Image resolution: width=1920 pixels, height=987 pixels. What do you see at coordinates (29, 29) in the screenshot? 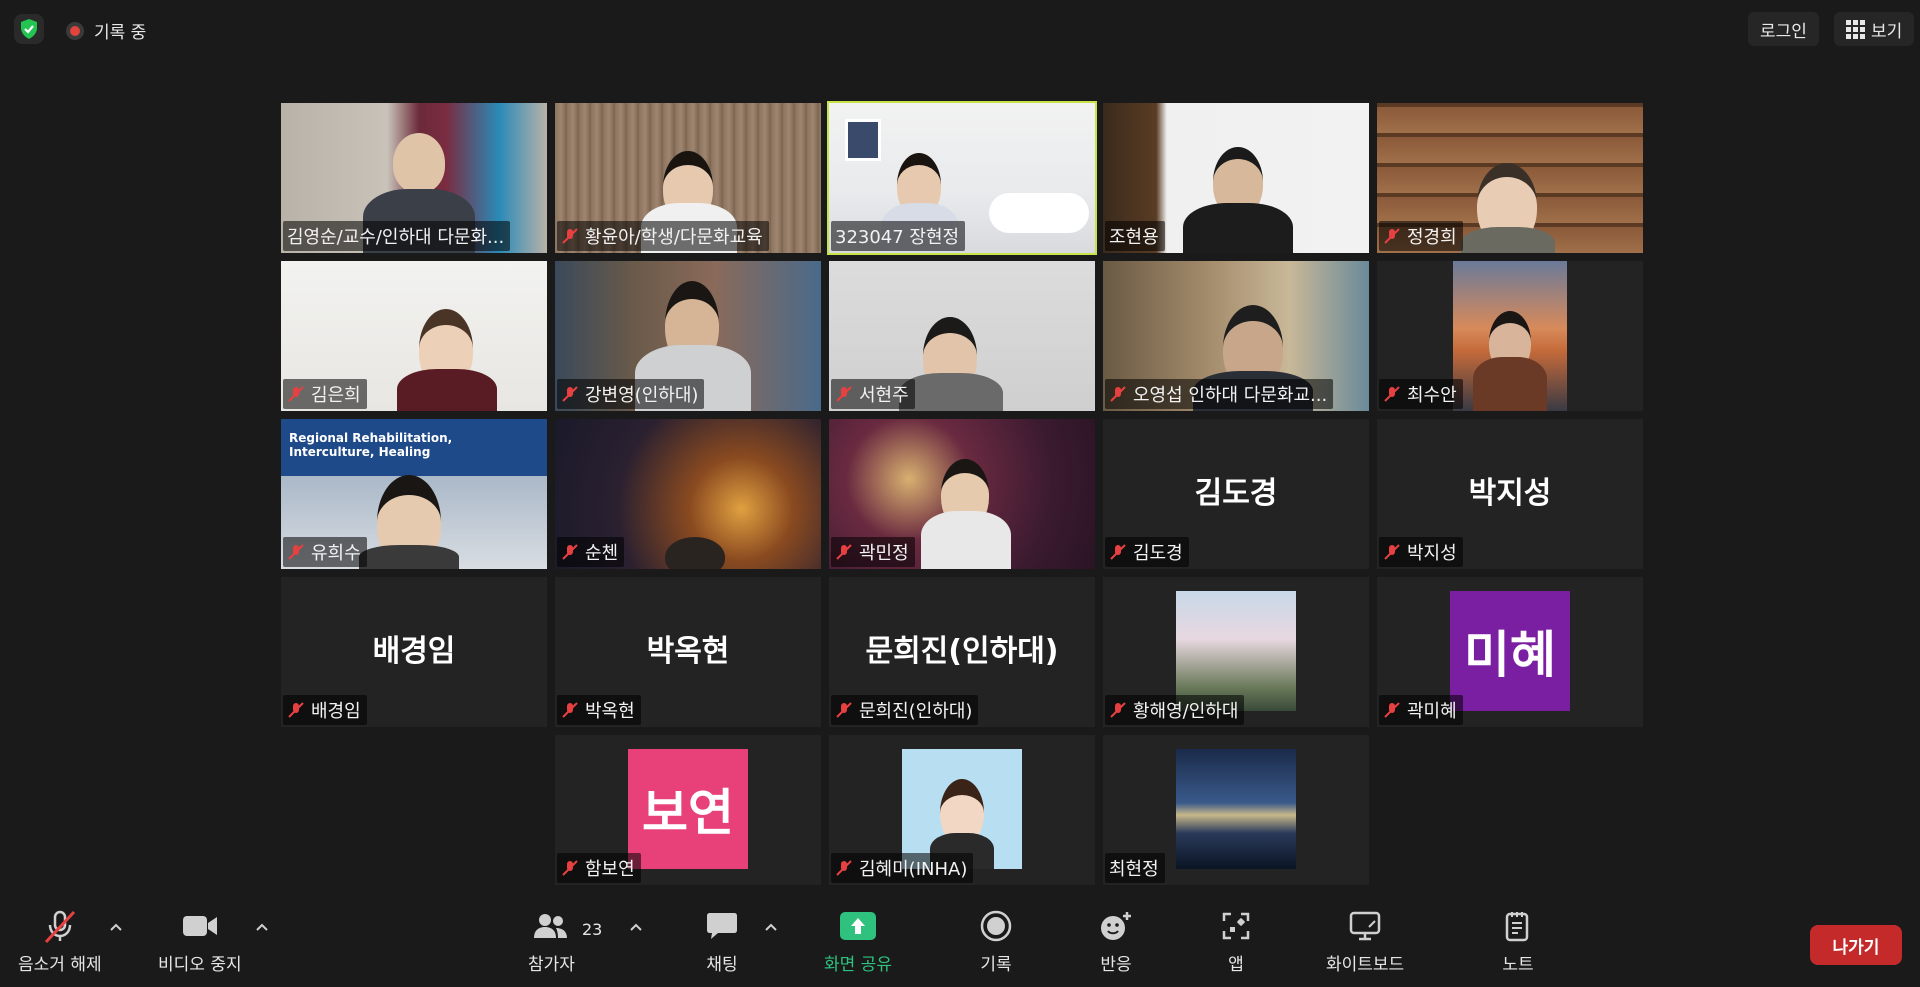
I see `security-shield-icon` at bounding box center [29, 29].